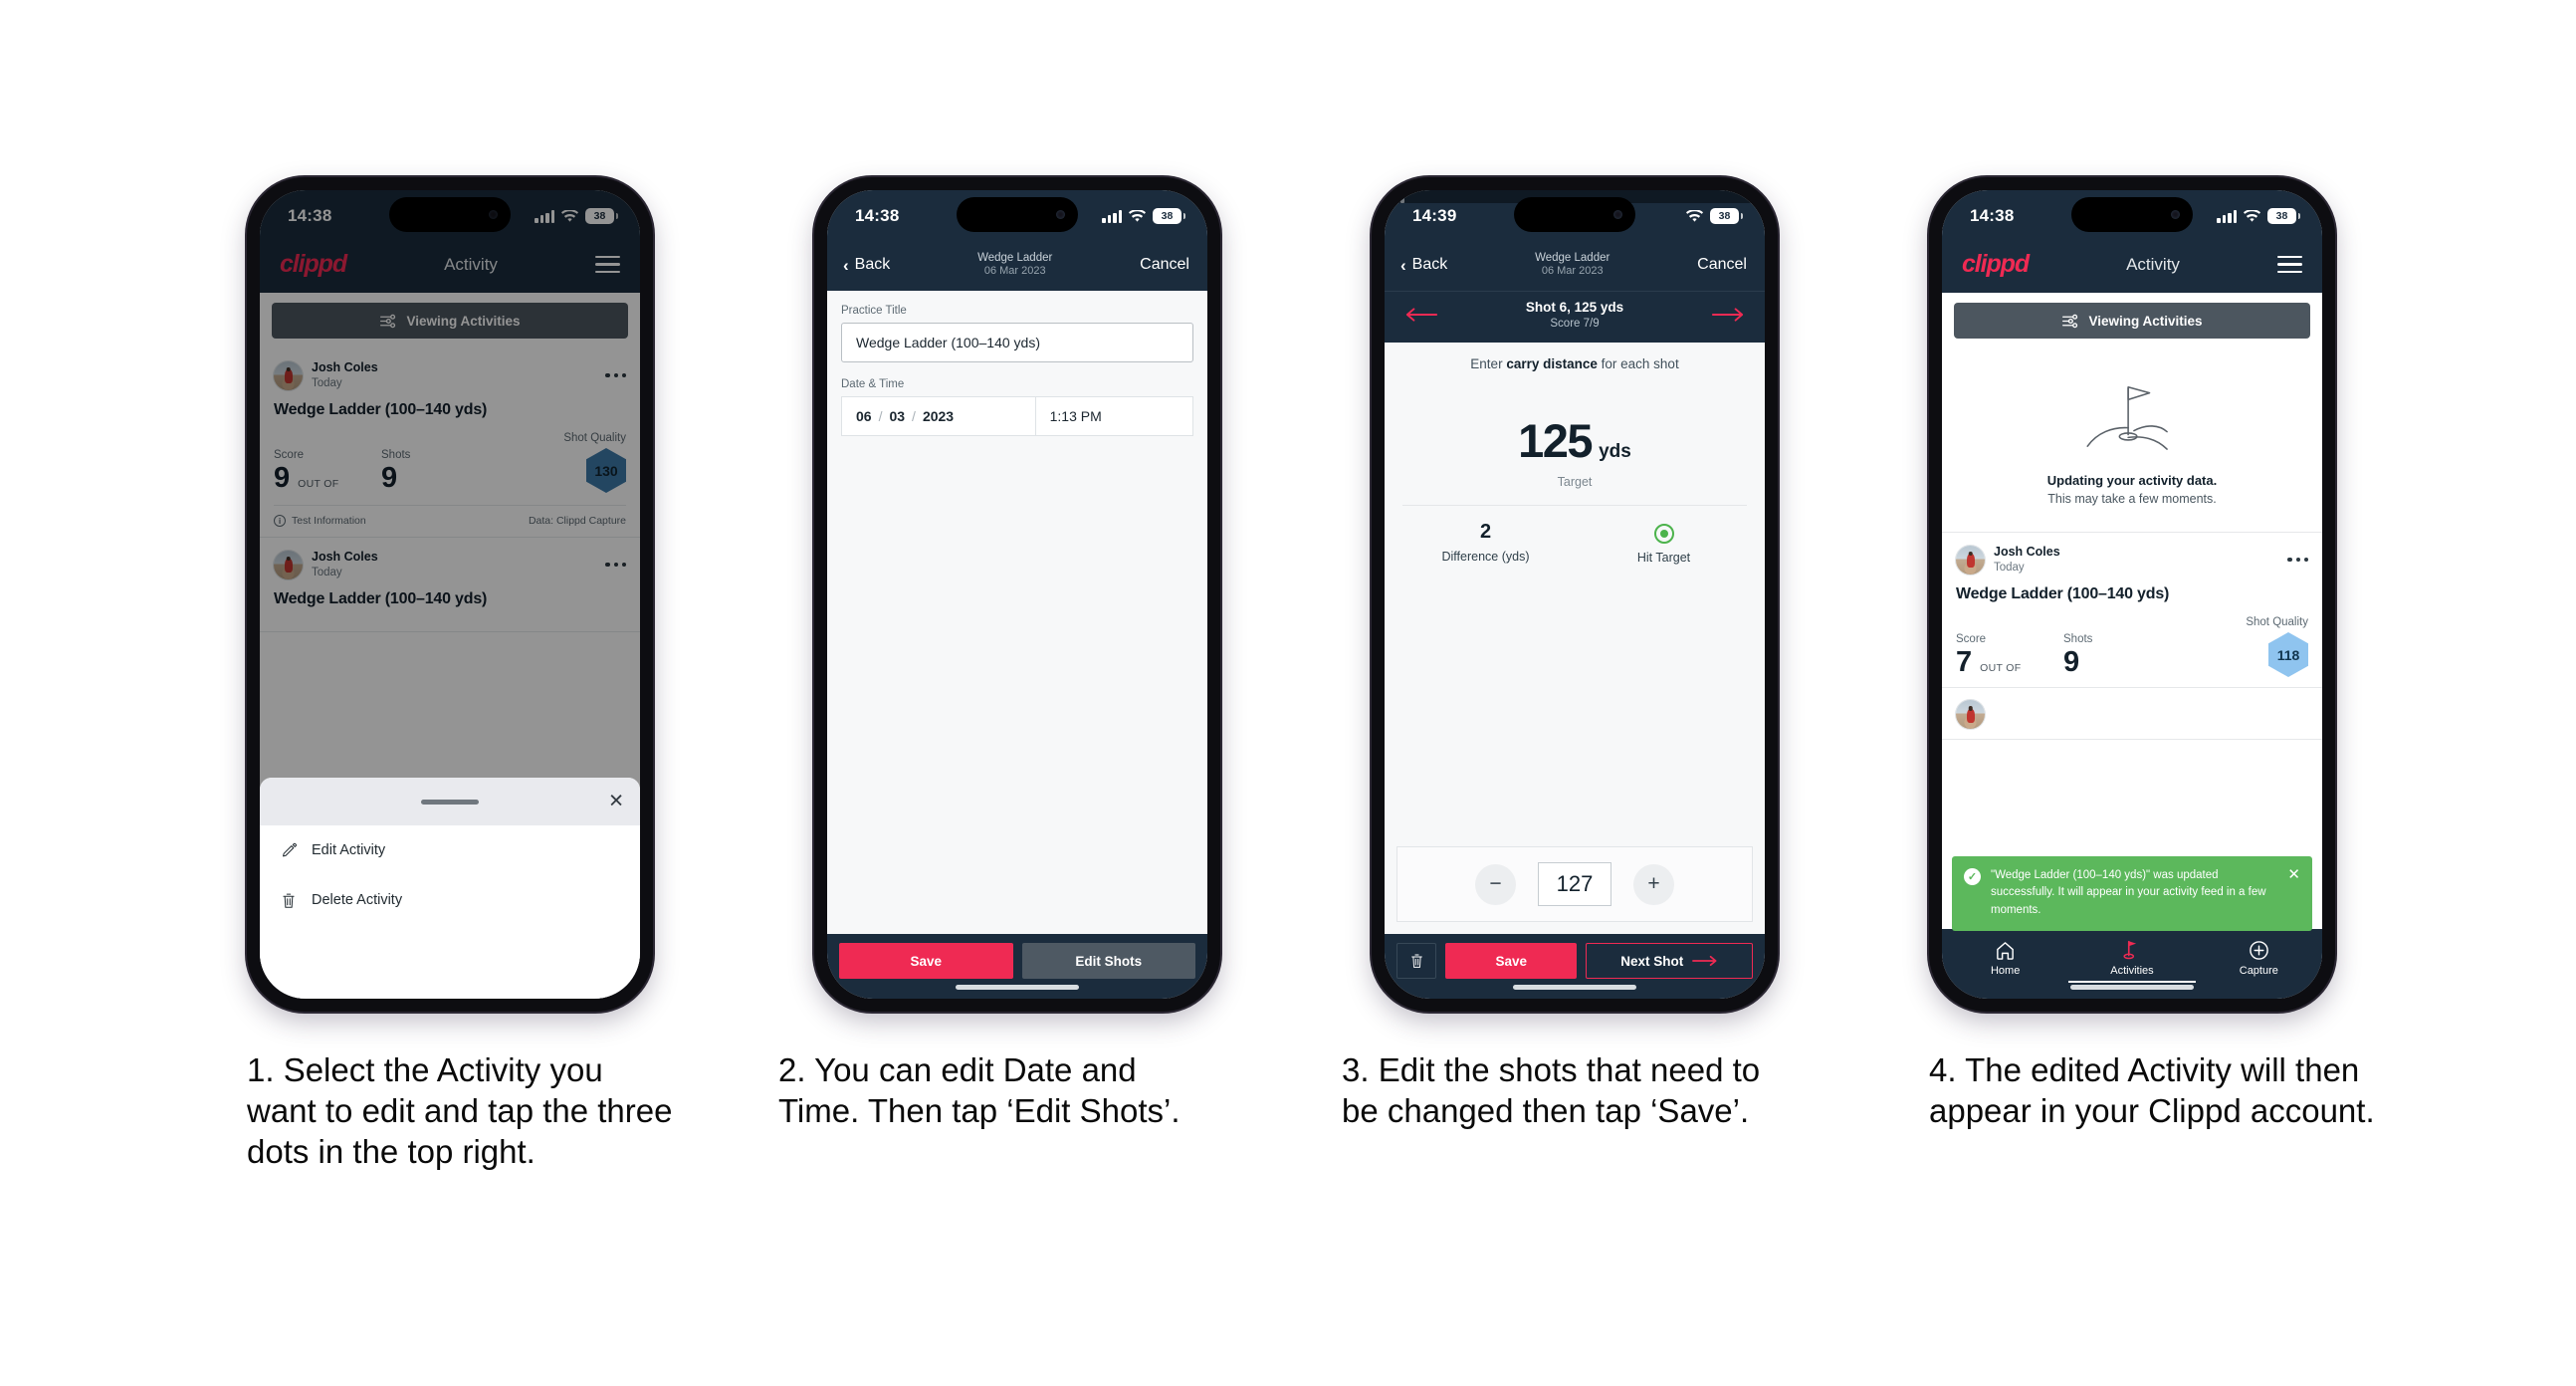  I want to click on tab-label: Activities, so click(2132, 971).